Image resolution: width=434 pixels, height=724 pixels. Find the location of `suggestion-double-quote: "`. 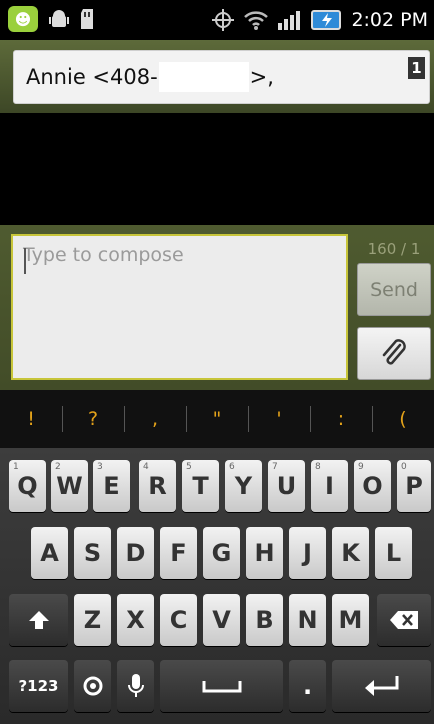

suggestion-double-quote: " is located at coordinates (217, 419).